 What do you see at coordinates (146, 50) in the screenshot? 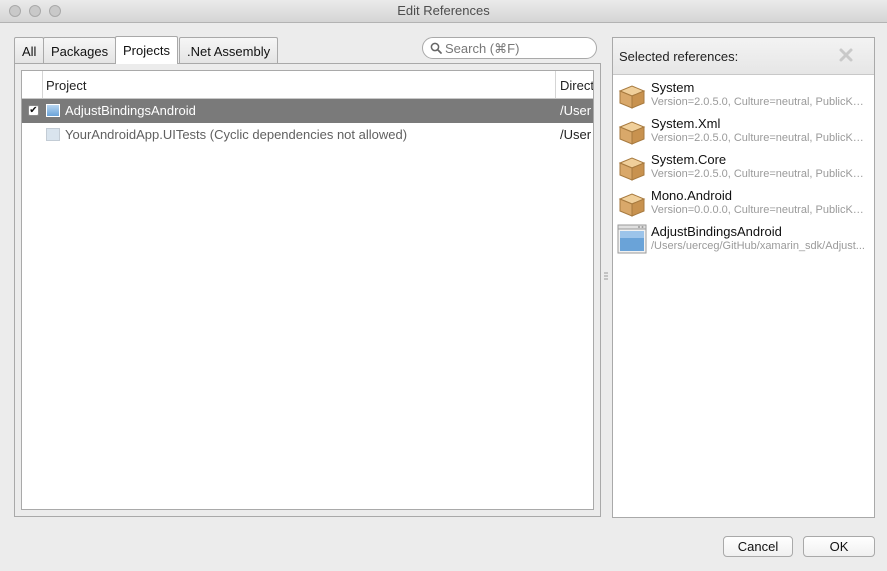
I see `tab-projects: Projects` at bounding box center [146, 50].